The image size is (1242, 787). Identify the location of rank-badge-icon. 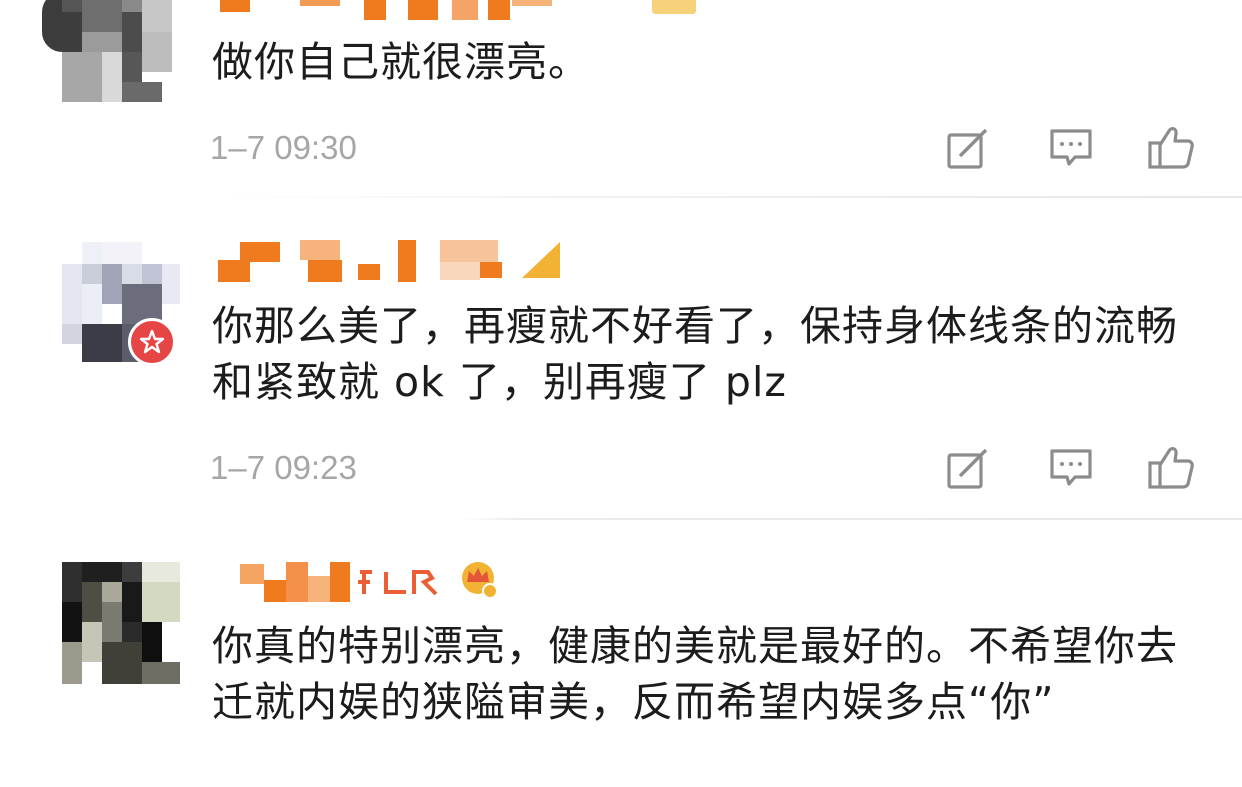
(674, 7).